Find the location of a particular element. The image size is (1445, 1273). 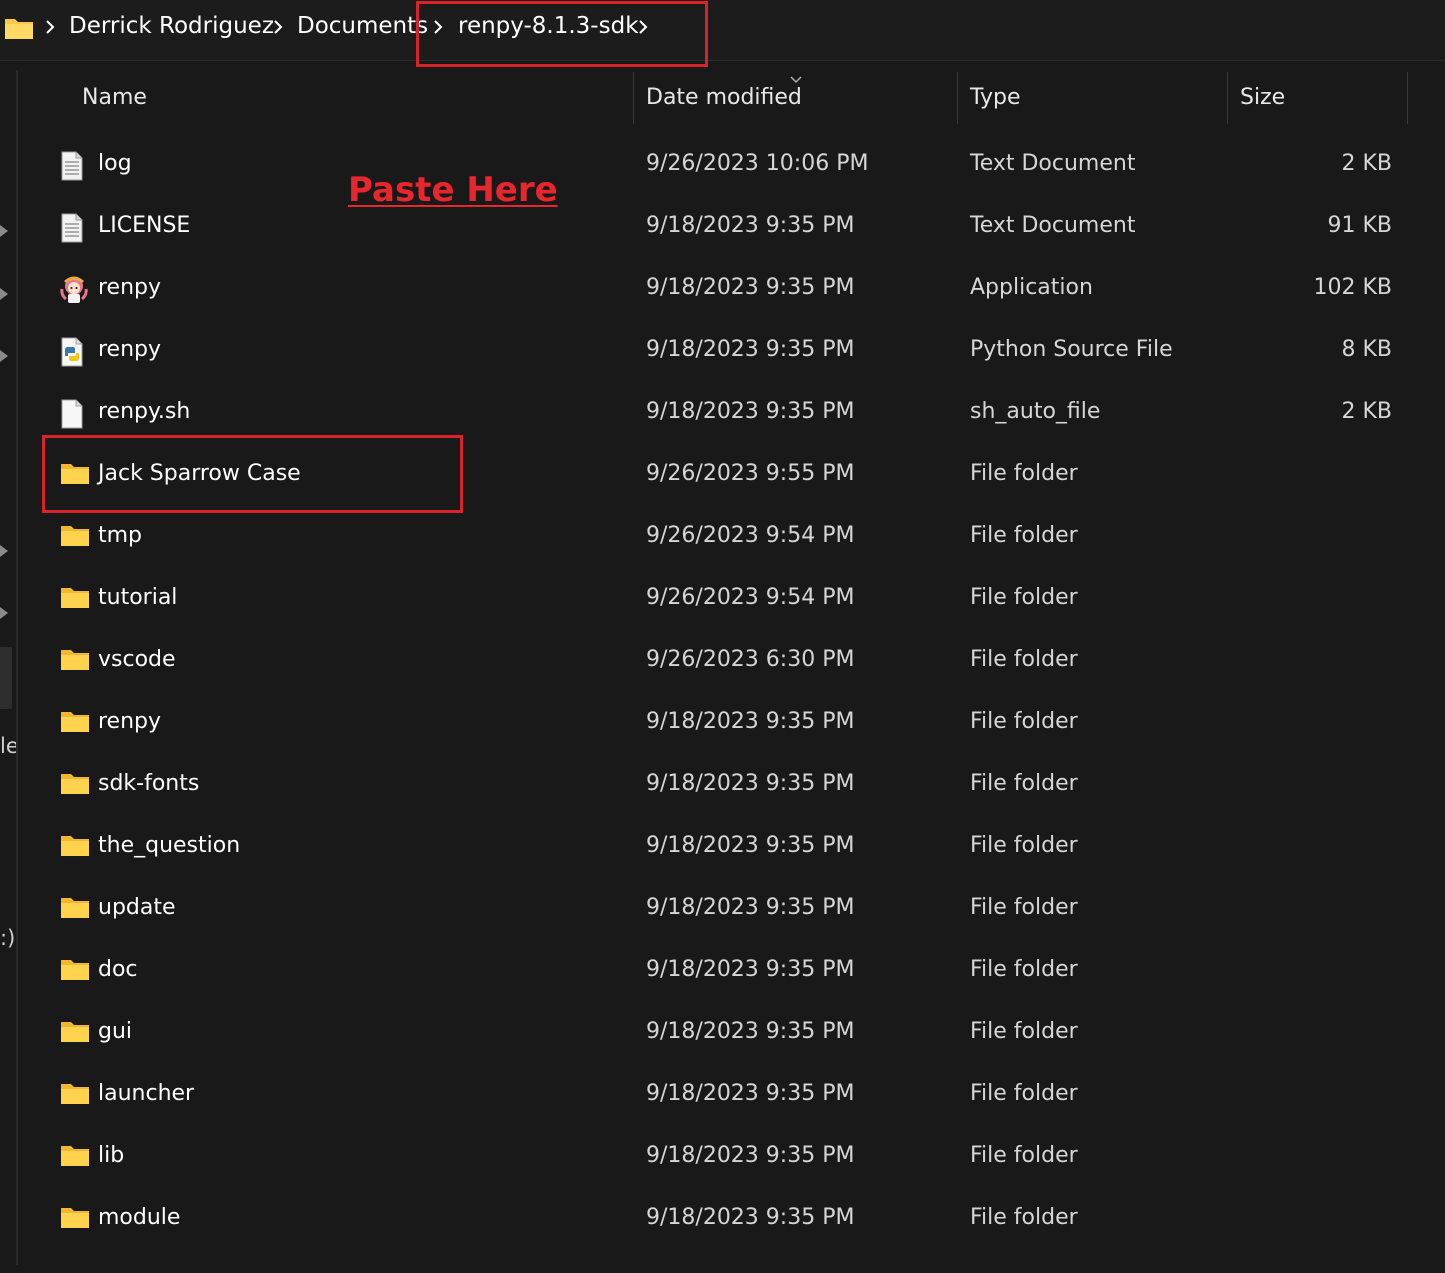

file-type: sh_auto_file is located at coordinates (1035, 411).